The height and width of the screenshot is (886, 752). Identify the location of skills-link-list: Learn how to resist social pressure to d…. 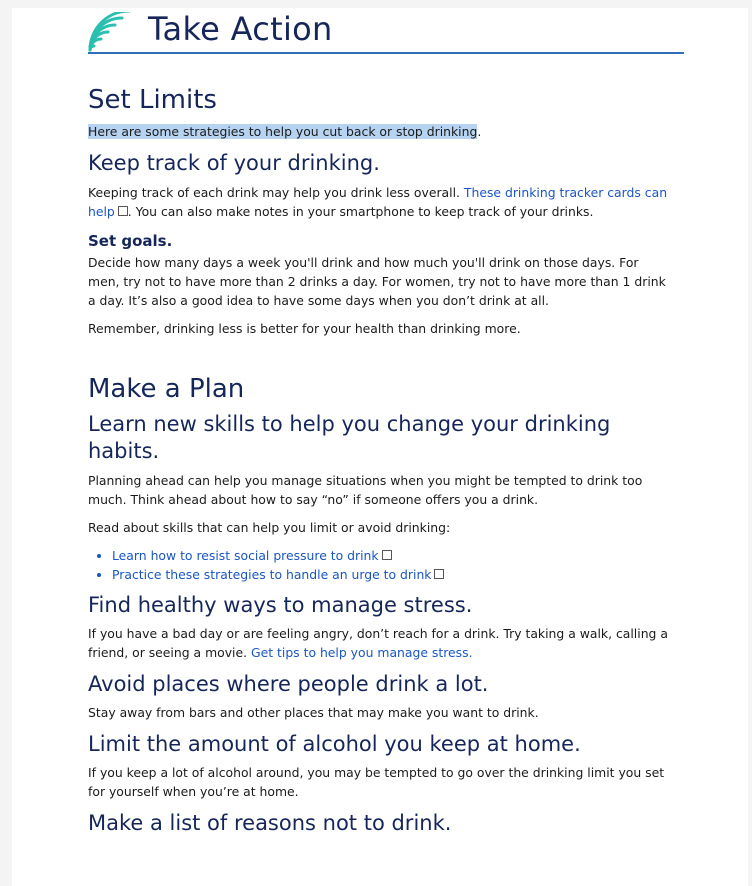
(380, 565).